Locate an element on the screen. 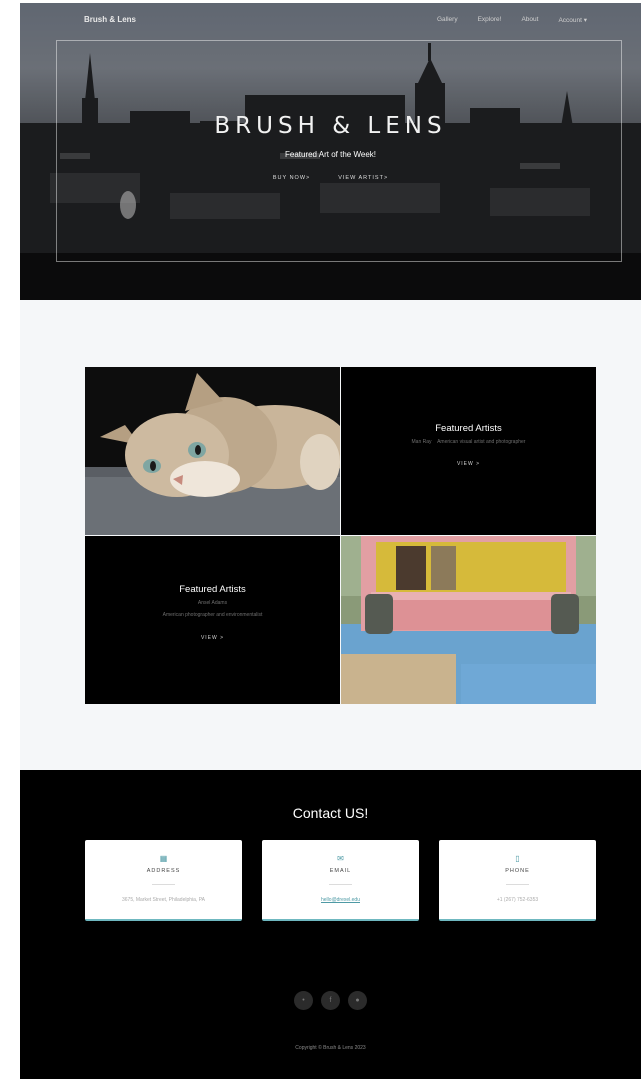 This screenshot has width=641, height=1079. phone-label: PHONE is located at coordinates (517, 871).